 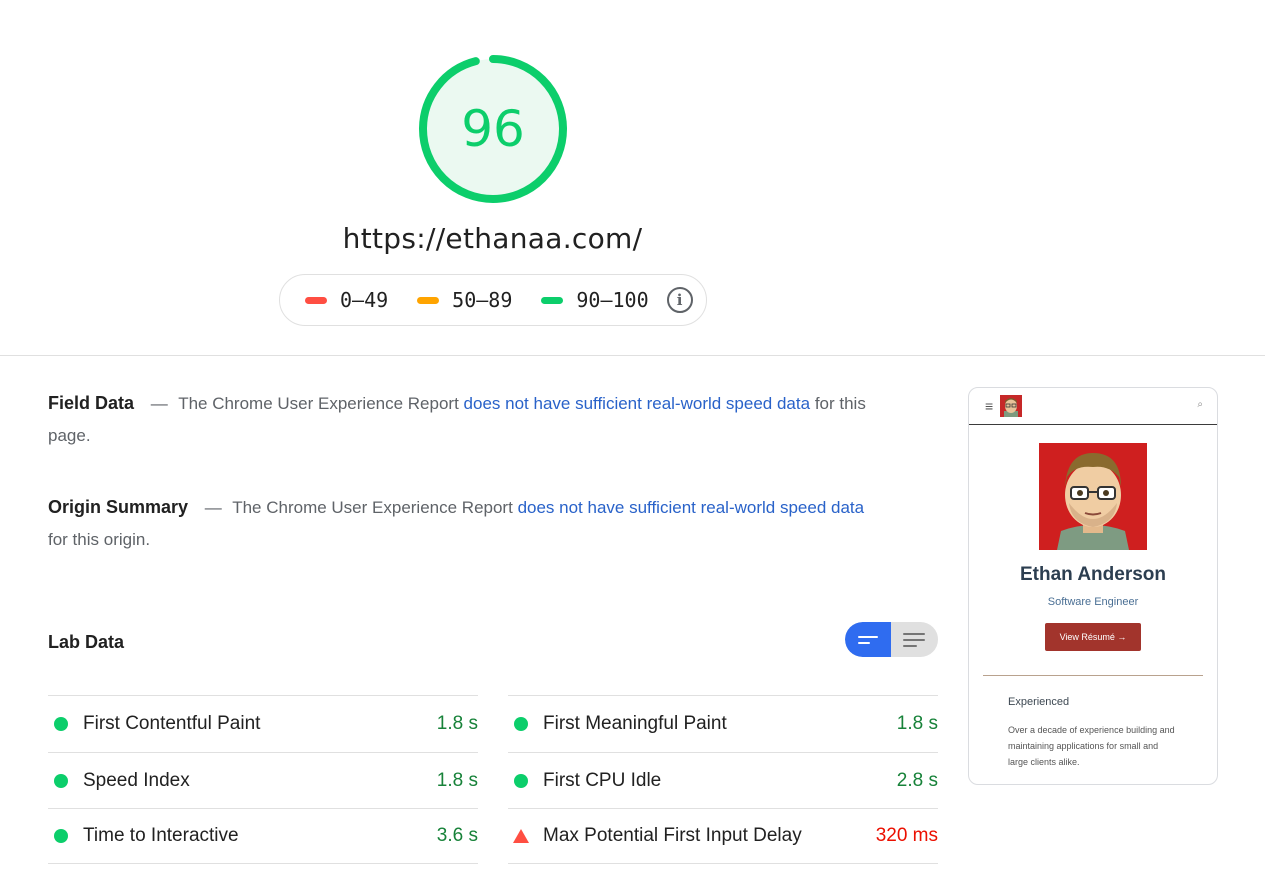 What do you see at coordinates (521, 836) in the screenshot?
I see `fail-indicator-icon` at bounding box center [521, 836].